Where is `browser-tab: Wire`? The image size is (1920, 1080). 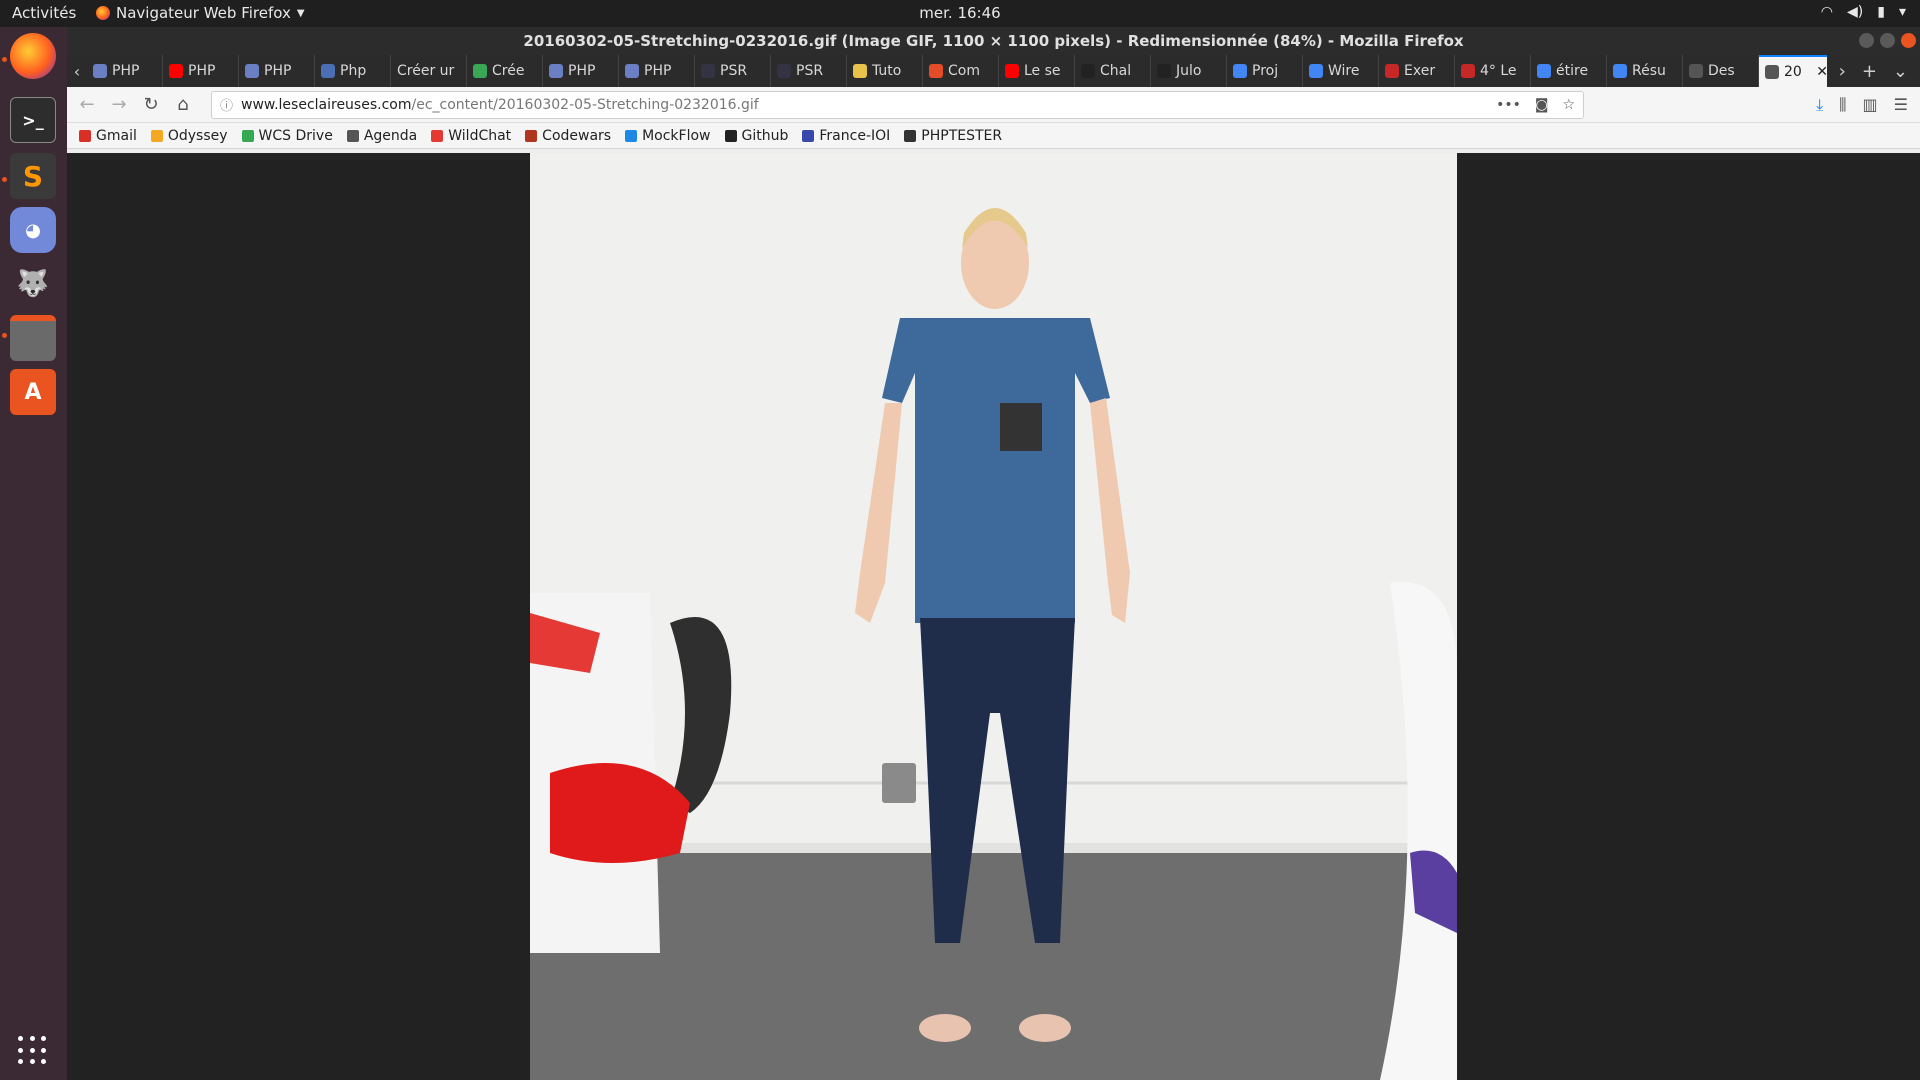 browser-tab: Wire is located at coordinates (1341, 71).